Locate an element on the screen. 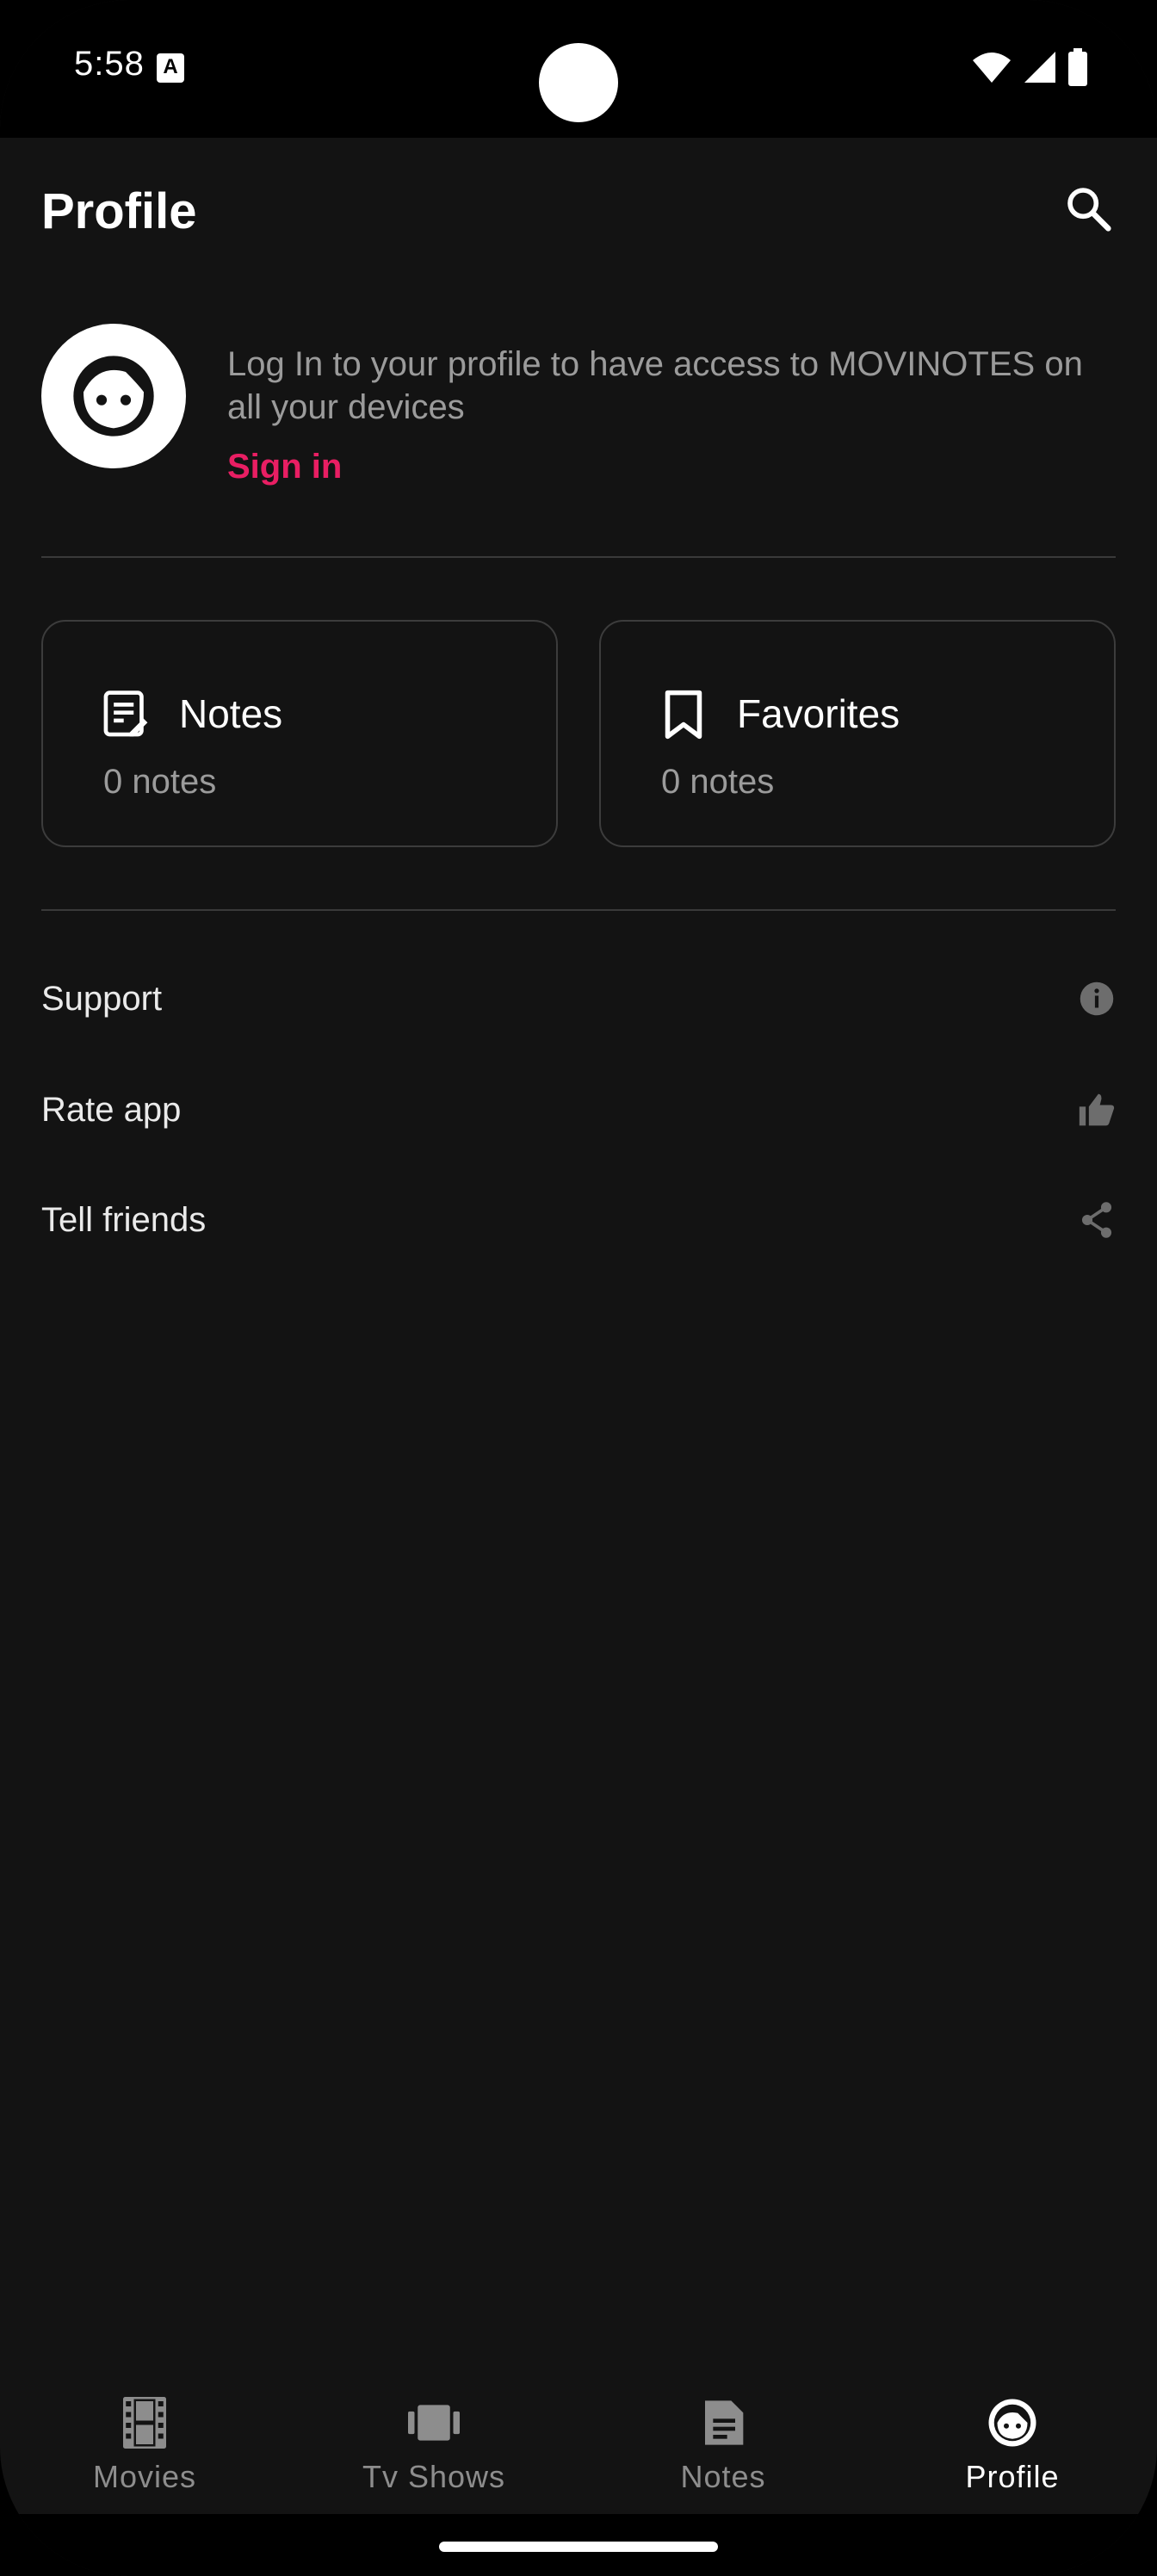 This screenshot has width=1157, height=2576. sign-in-link: Sign in is located at coordinates (284, 467).